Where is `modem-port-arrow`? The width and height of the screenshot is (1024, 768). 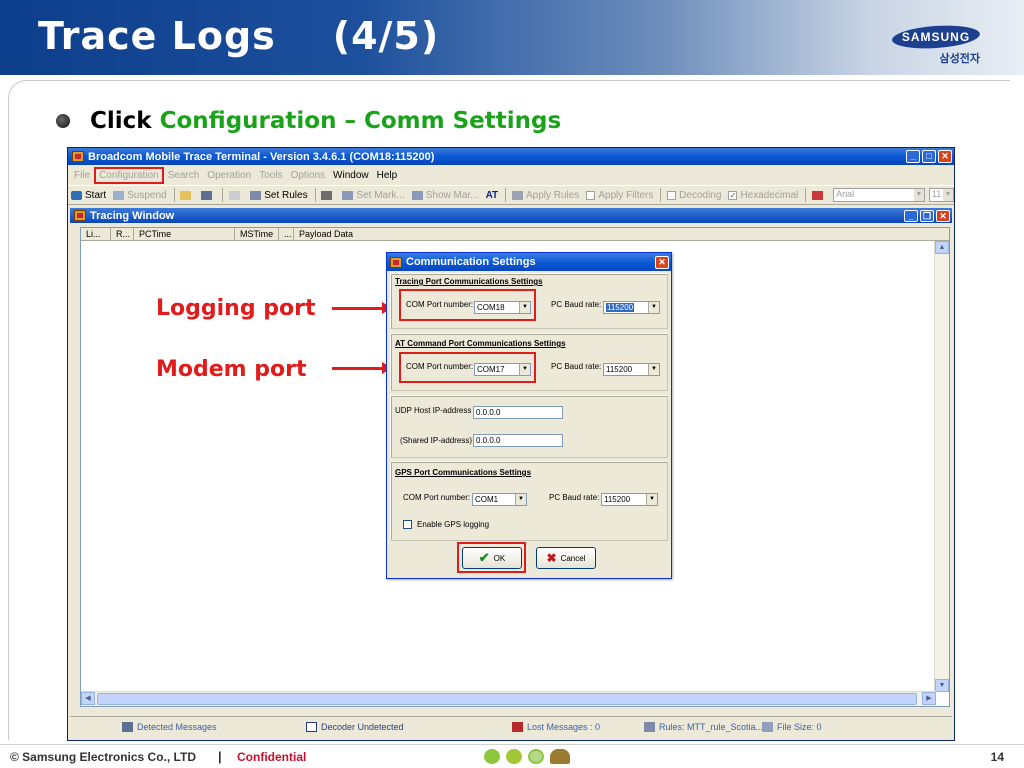 modem-port-arrow is located at coordinates (358, 368).